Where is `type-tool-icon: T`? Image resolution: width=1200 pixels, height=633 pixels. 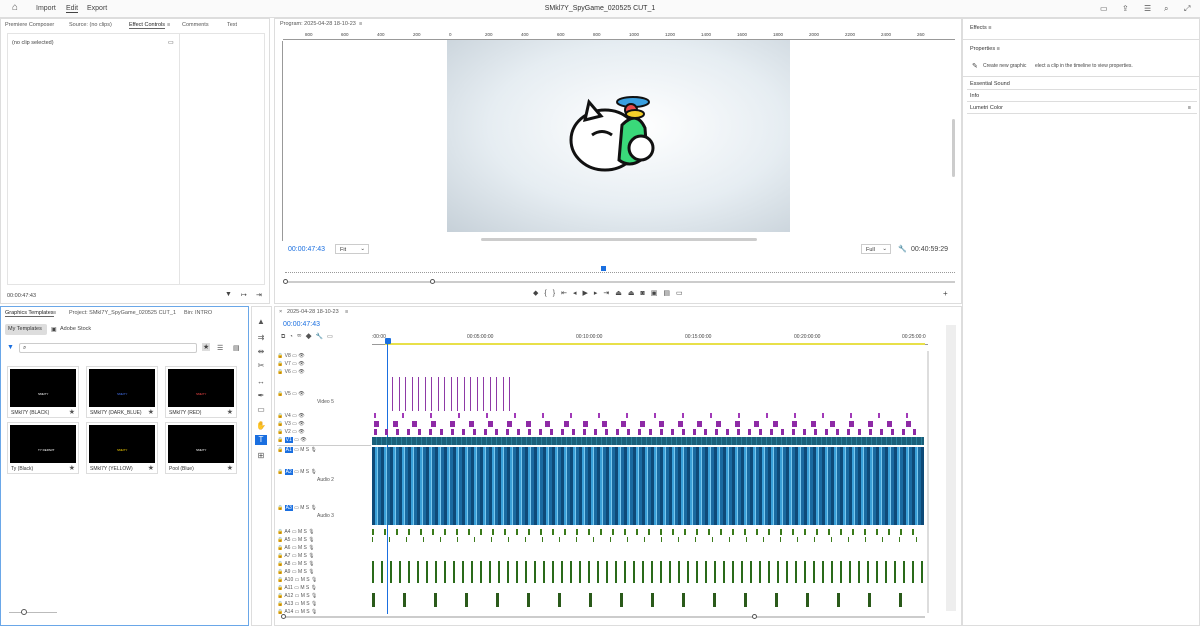
type-tool-icon: T is located at coordinates (261, 440).